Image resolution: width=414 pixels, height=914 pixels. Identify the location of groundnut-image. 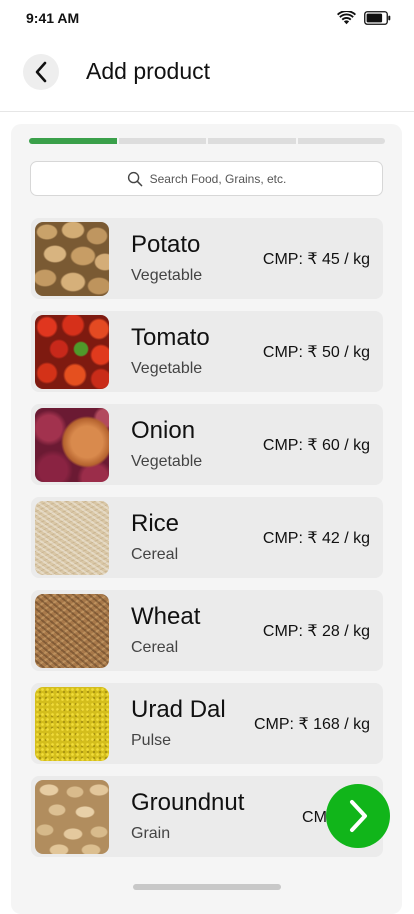
(72, 817).